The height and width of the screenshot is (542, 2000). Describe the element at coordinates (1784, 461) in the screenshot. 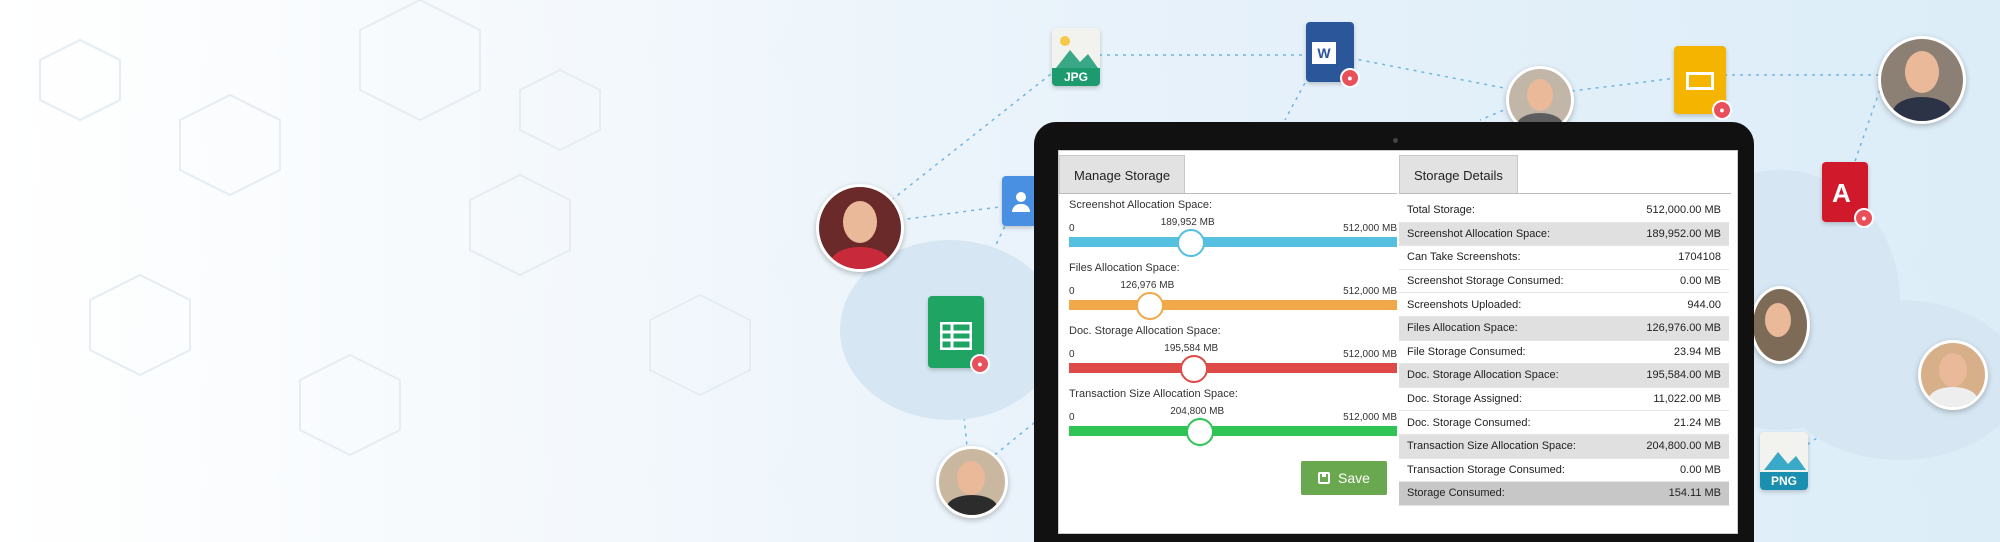

I see `png-file-icon: PNG` at that location.